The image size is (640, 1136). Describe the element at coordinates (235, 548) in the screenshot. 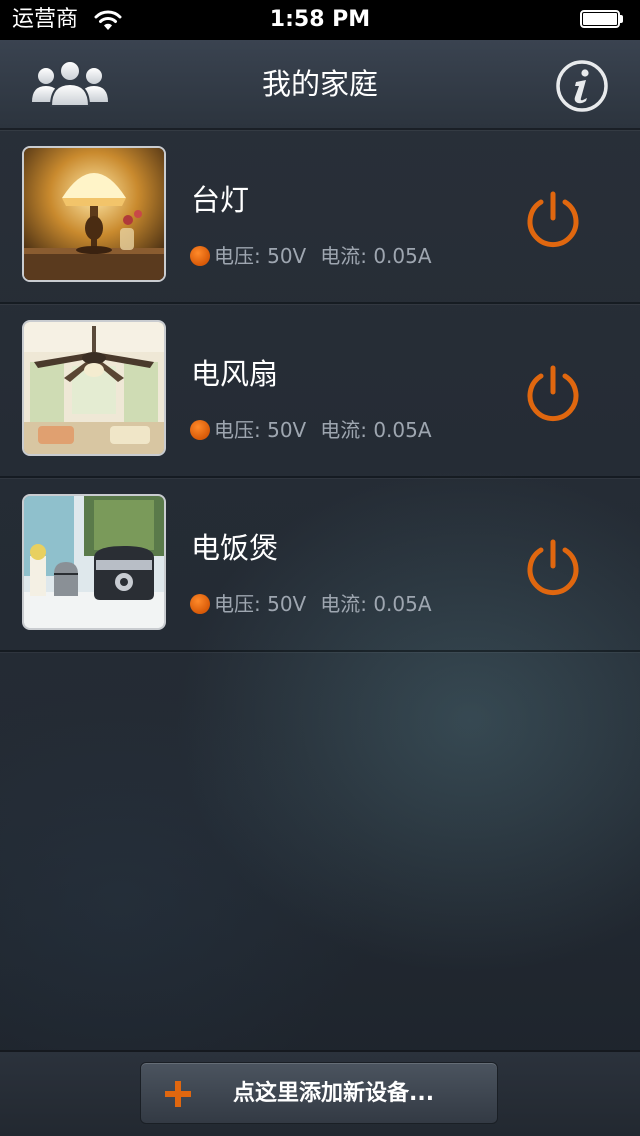

I see `device-name: 电饭煲` at that location.